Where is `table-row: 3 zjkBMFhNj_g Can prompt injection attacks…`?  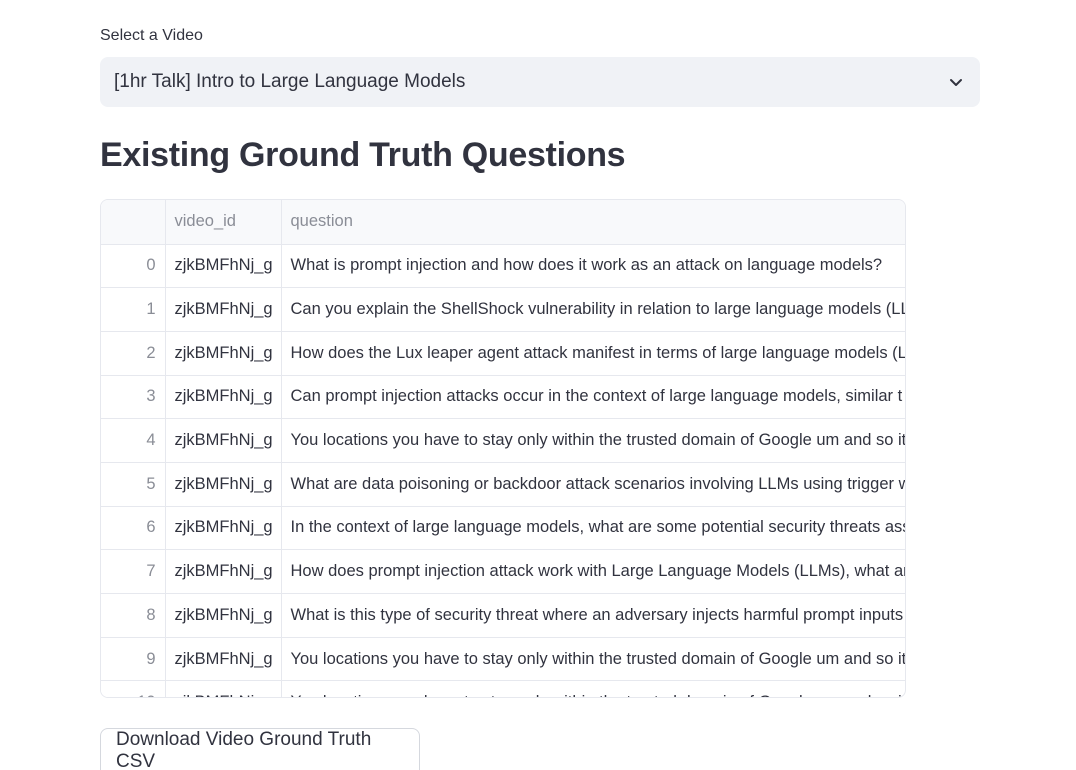
table-row: 3 zjkBMFhNj_g Can prompt injection attacks… is located at coordinates (503, 397).